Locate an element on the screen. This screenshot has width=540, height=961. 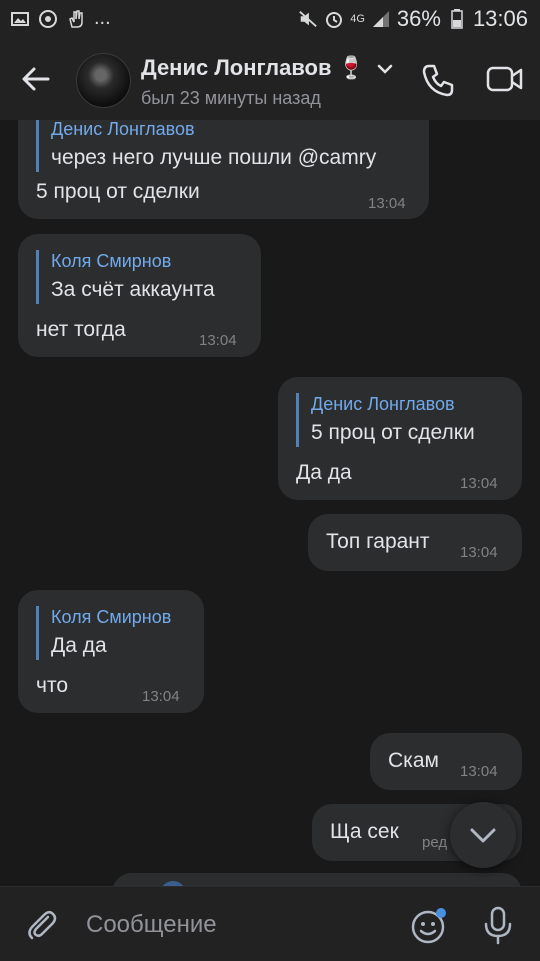
message-bubble: Коля Смирнов Да да что 13:04 is located at coordinates (111, 651).